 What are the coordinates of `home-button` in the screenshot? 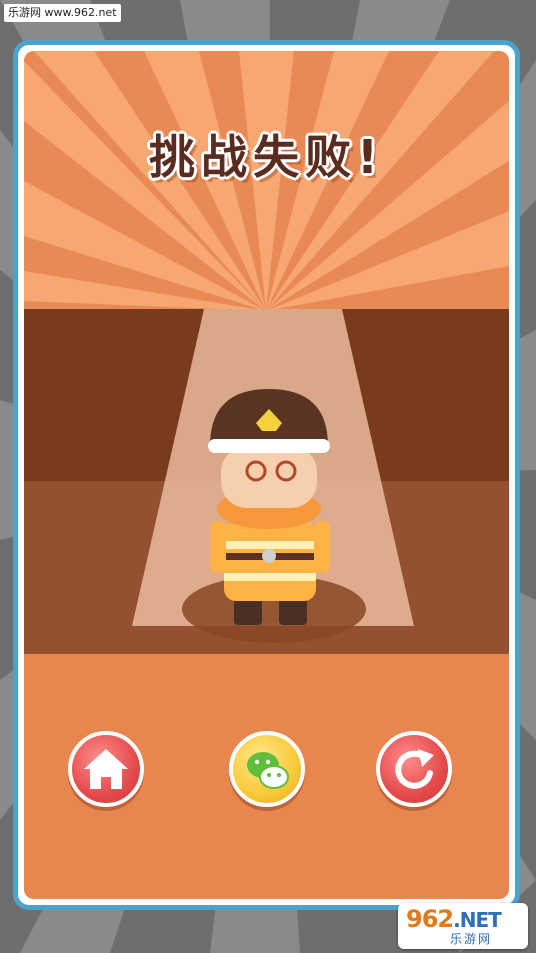 It's located at (106, 769).